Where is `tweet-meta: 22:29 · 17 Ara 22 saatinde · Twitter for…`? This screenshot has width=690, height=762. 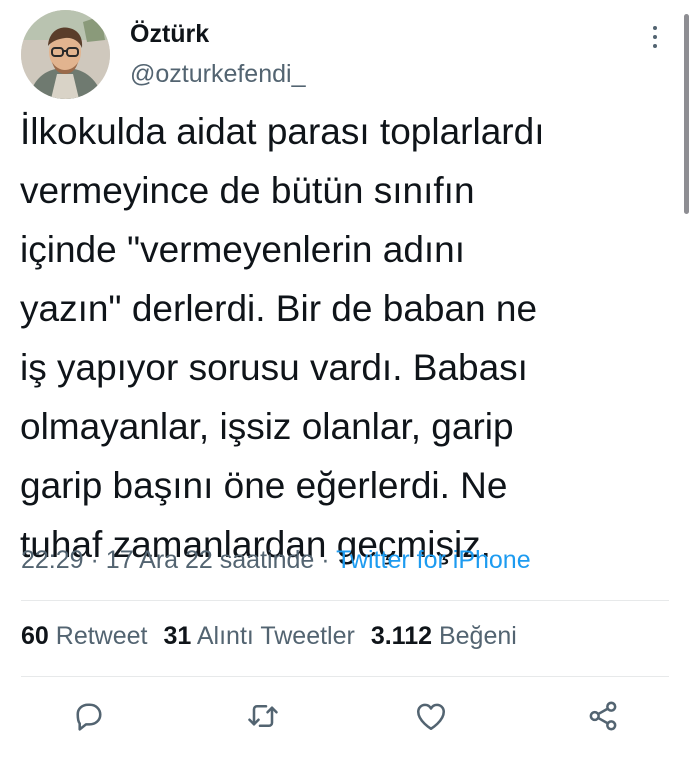 tweet-meta: 22:29 · 17 Ara 22 saatinde · Twitter for… is located at coordinates (276, 560).